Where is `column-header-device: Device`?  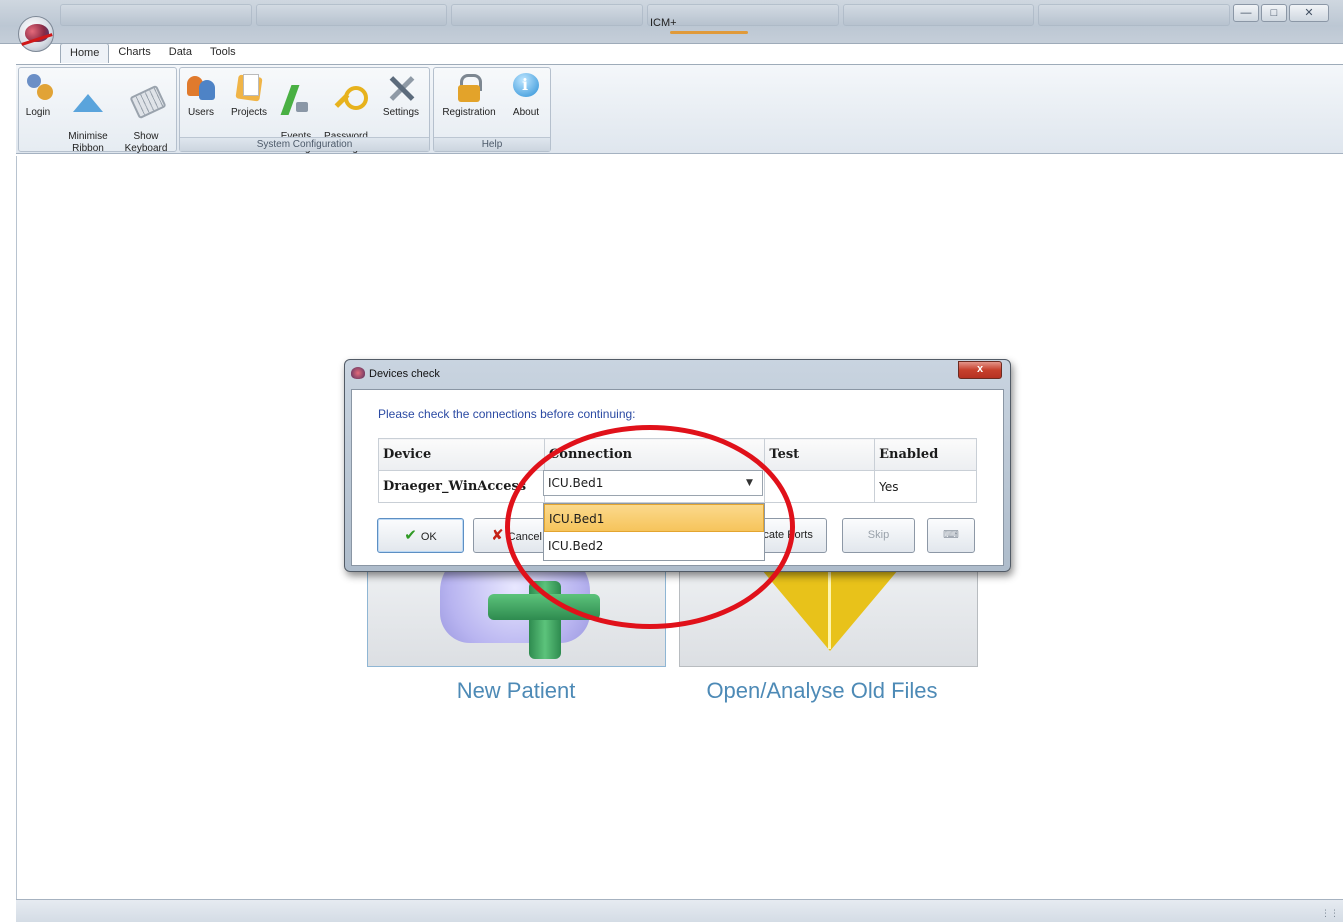 column-header-device: Device is located at coordinates (461, 454).